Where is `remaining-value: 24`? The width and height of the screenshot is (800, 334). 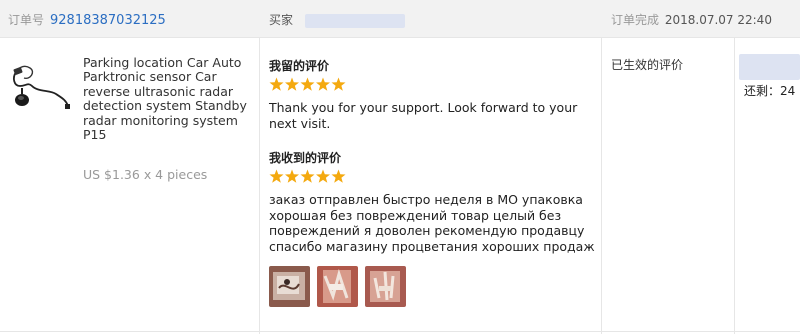
remaining-value: 24 is located at coordinates (788, 91).